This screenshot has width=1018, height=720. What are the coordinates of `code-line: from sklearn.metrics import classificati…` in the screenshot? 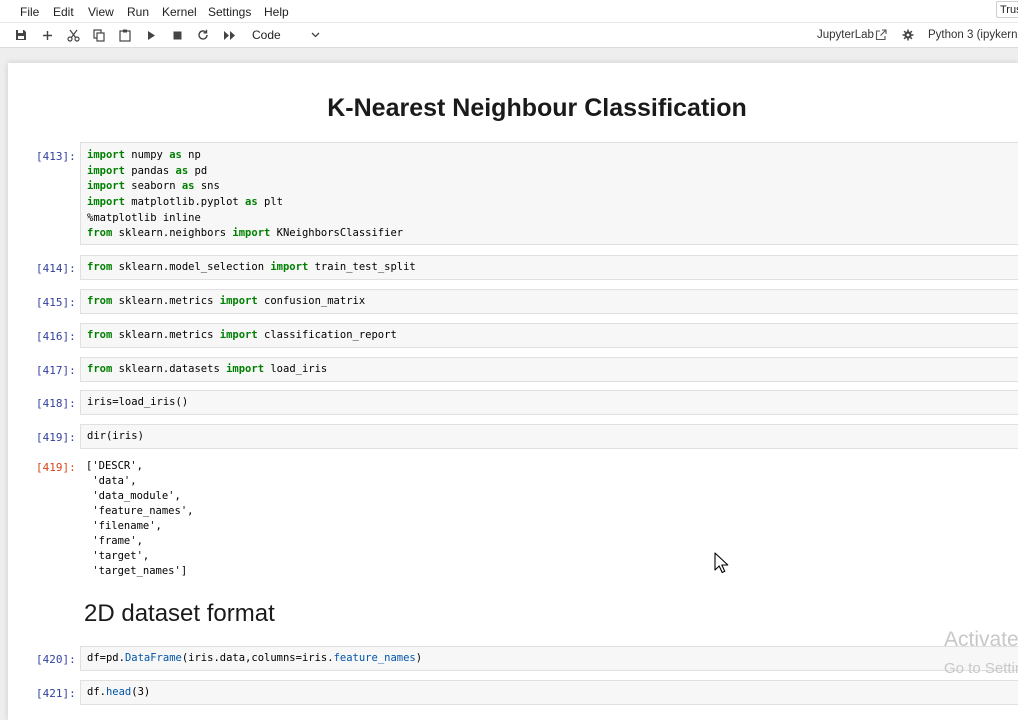 It's located at (242, 335).